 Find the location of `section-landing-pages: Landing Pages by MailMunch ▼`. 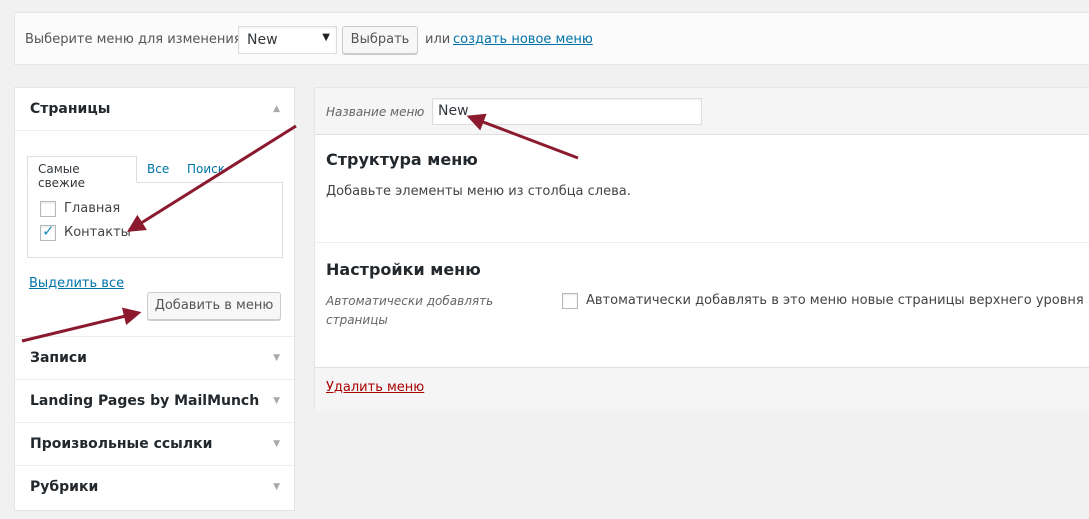

section-landing-pages: Landing Pages by MailMunch ▼ is located at coordinates (154, 401).